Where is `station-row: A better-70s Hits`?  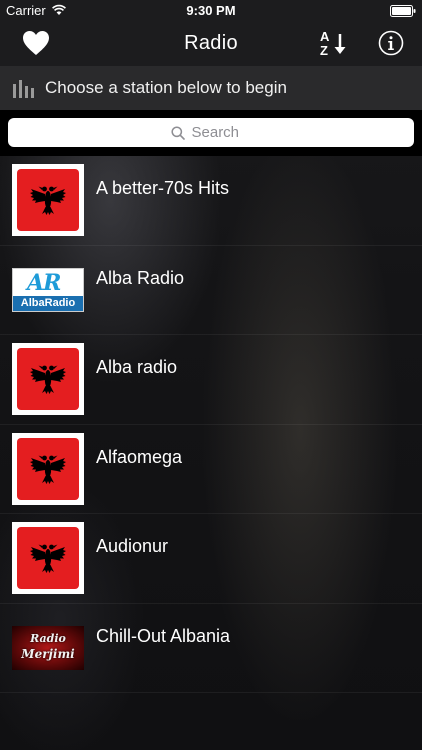 station-row: A better-70s Hits is located at coordinates (211, 201).